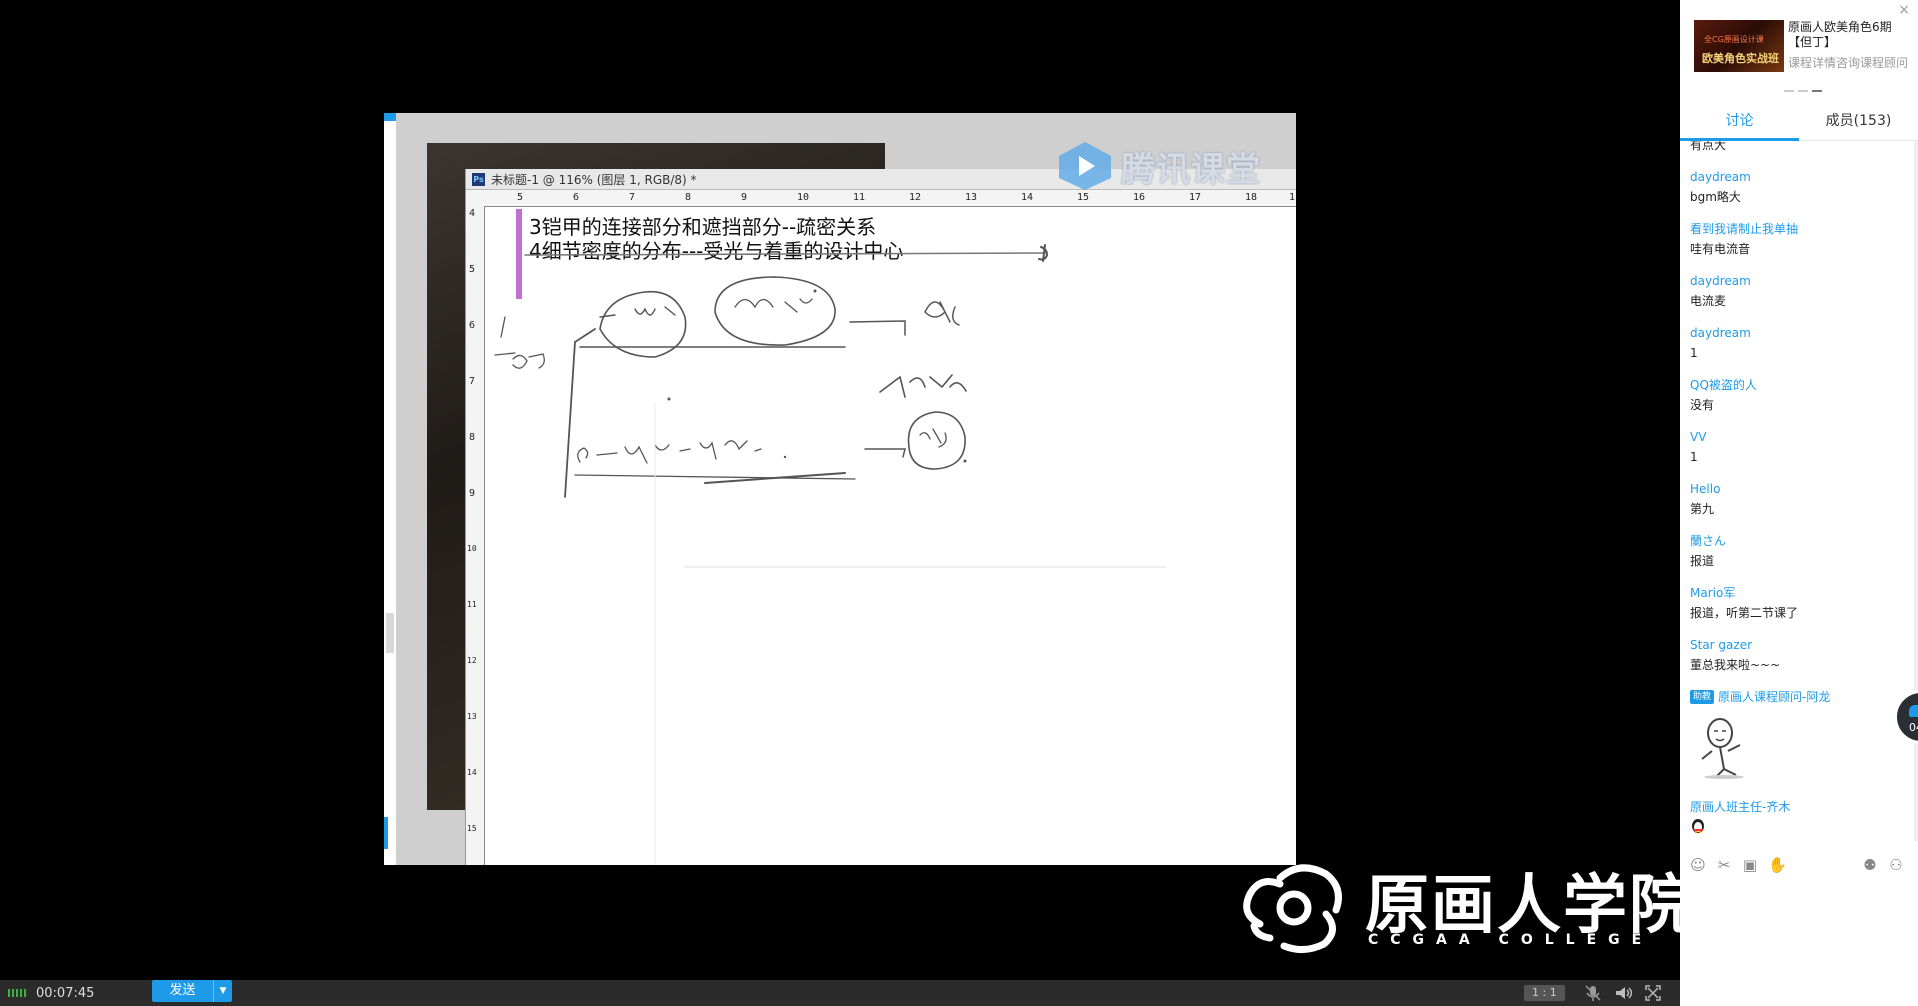 The height and width of the screenshot is (1006, 1918). Describe the element at coordinates (1858, 123) in the screenshot. I see `tab-members: 成员(153)` at that location.